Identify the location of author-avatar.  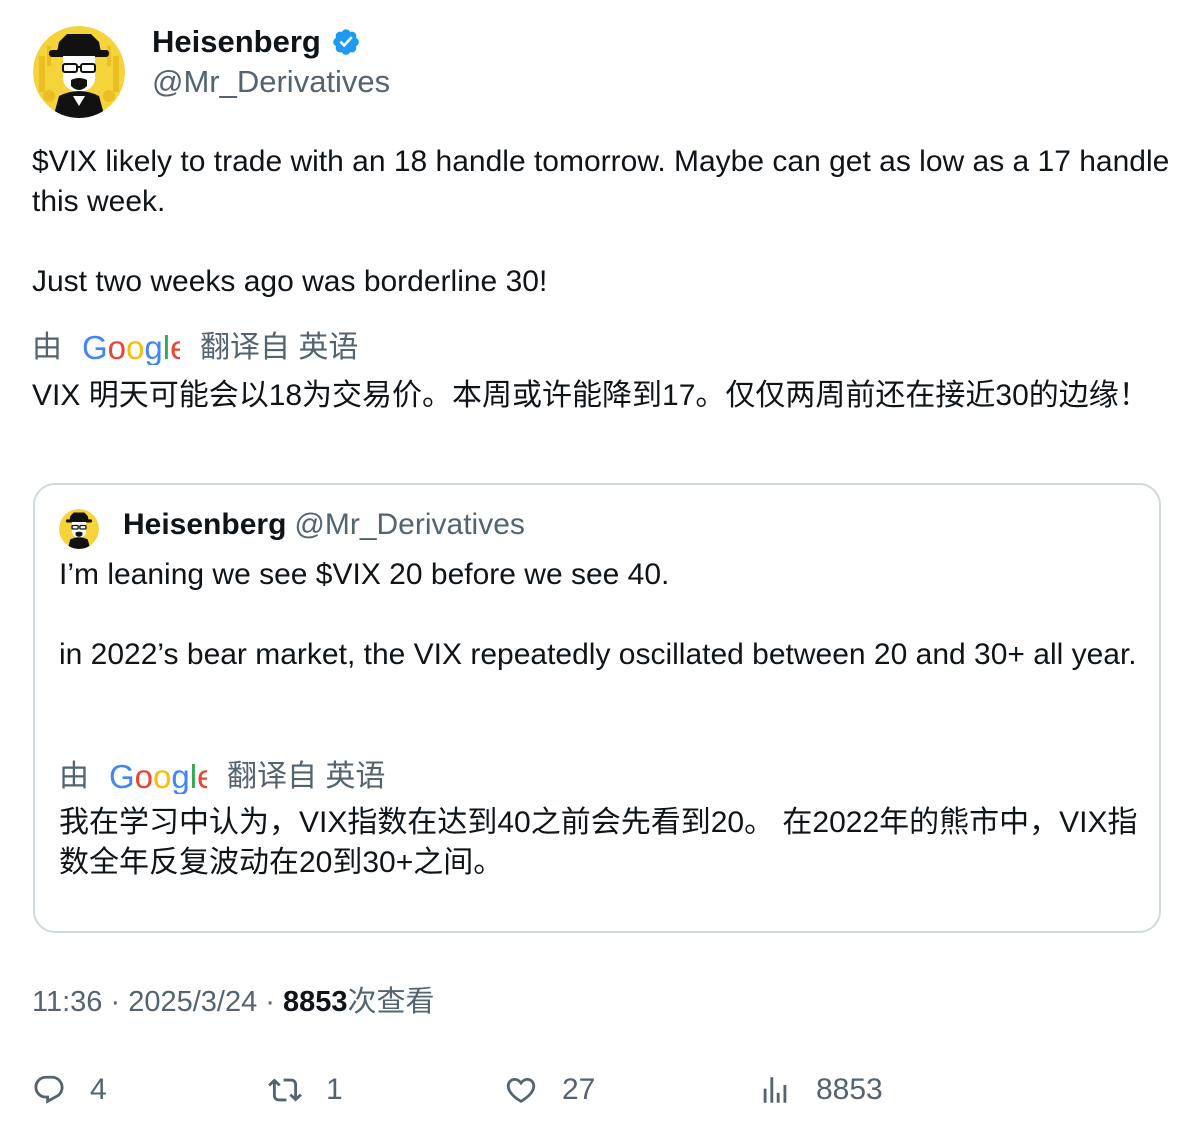
(79, 72).